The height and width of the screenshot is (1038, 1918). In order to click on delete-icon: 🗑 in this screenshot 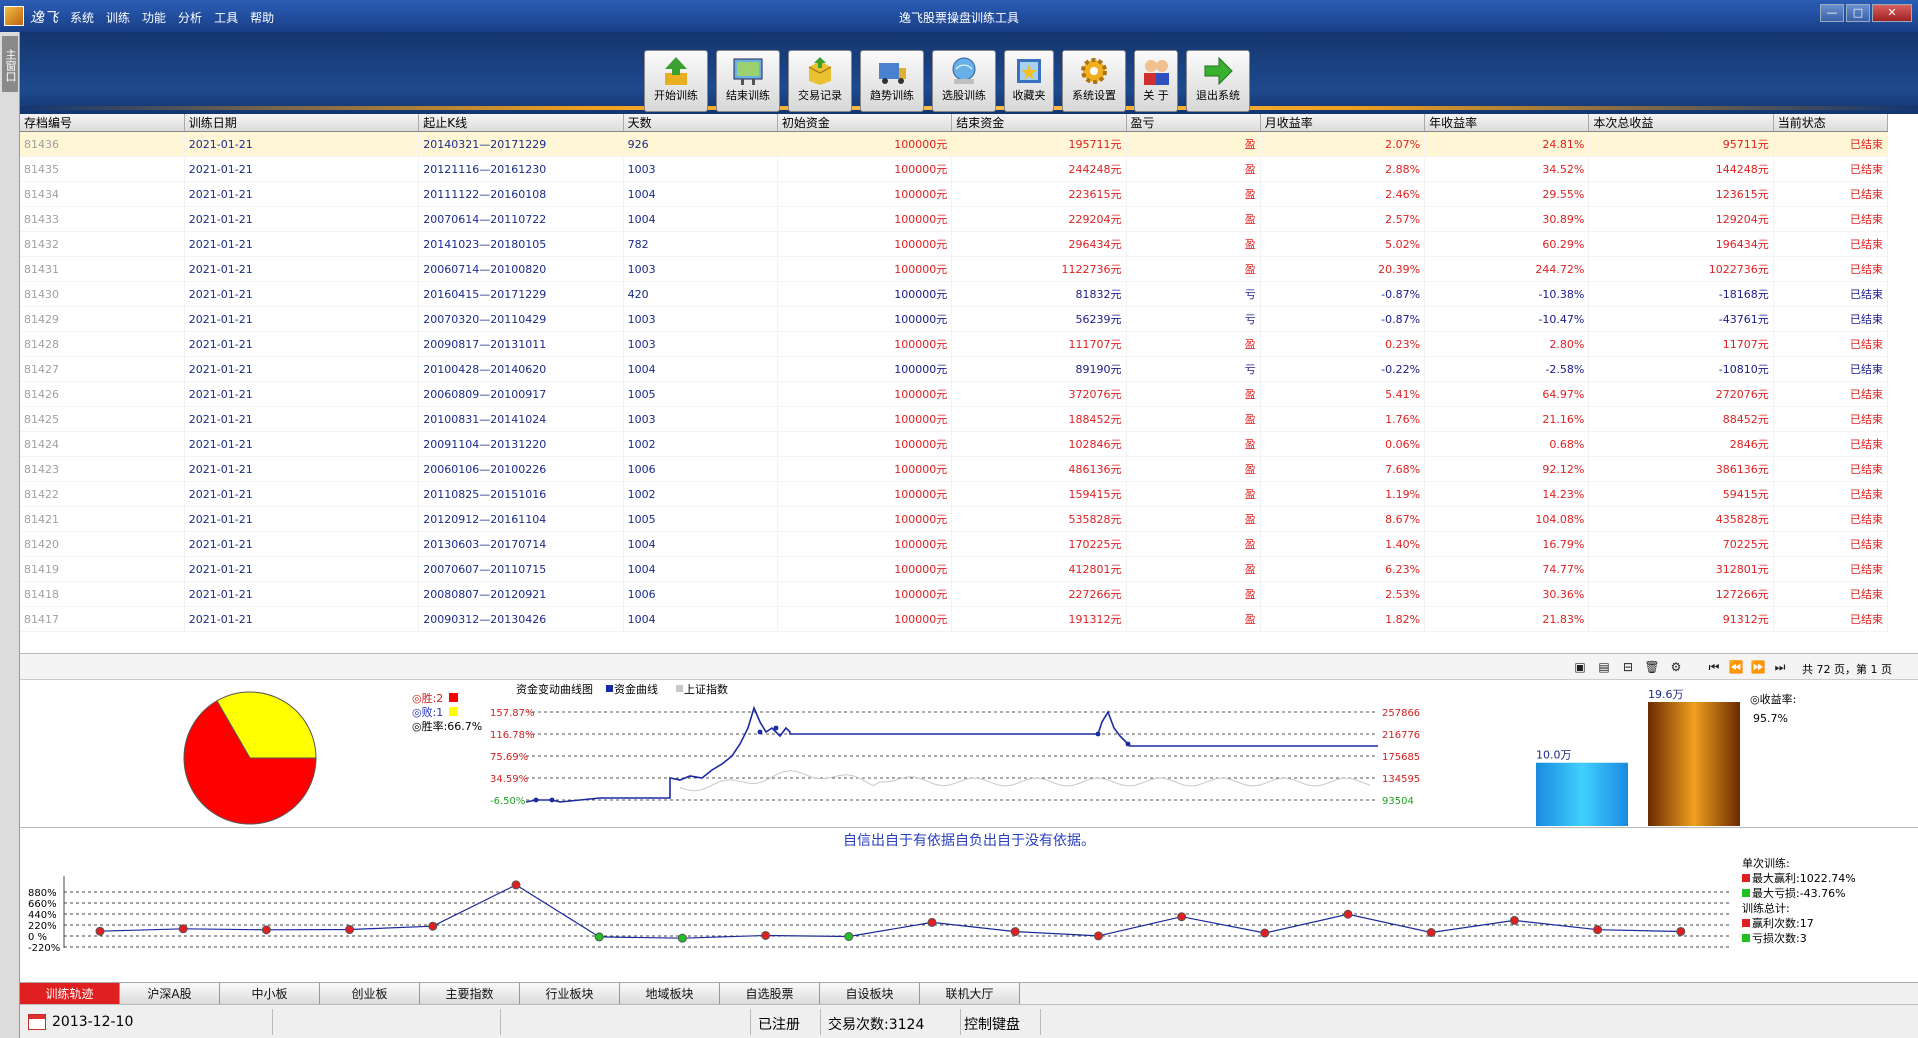, I will do `click(1652, 667)`.